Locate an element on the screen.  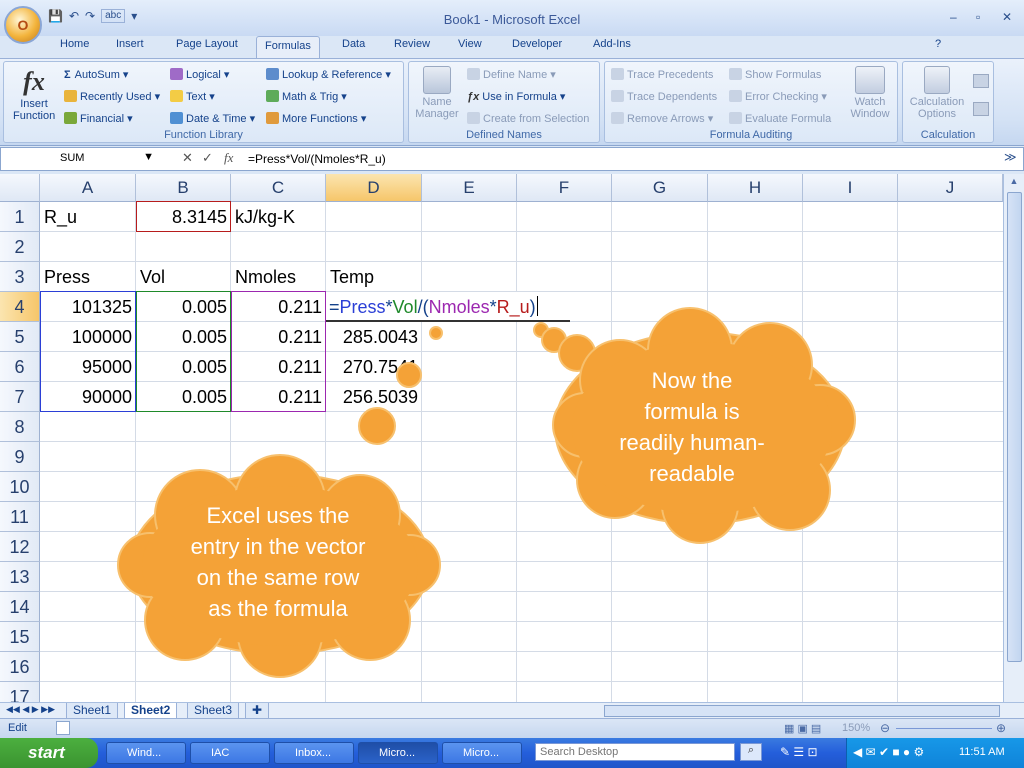
zoom-level: 150% is located at coordinates (856, 728).